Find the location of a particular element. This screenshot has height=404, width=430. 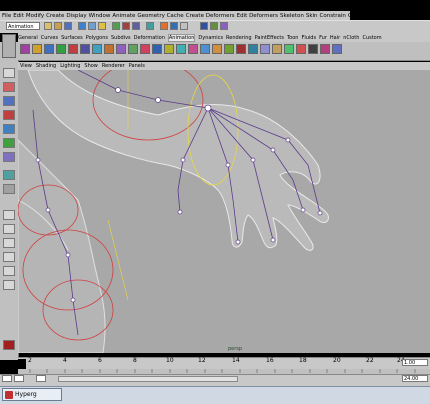

panel-menu-lighting: Lighting is located at coordinates (70, 66).